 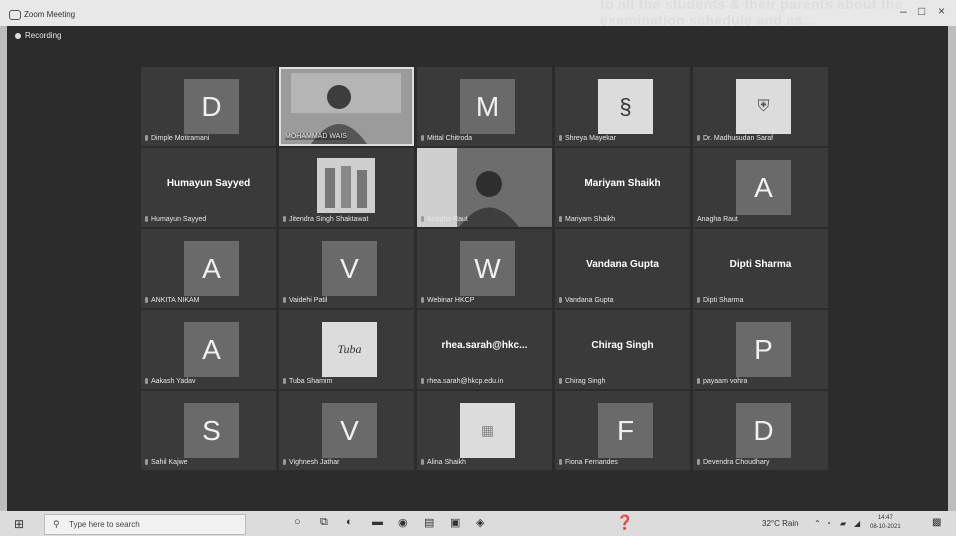 I want to click on participant-name: Dr. Madhusudan Saraf, so click(x=735, y=138).